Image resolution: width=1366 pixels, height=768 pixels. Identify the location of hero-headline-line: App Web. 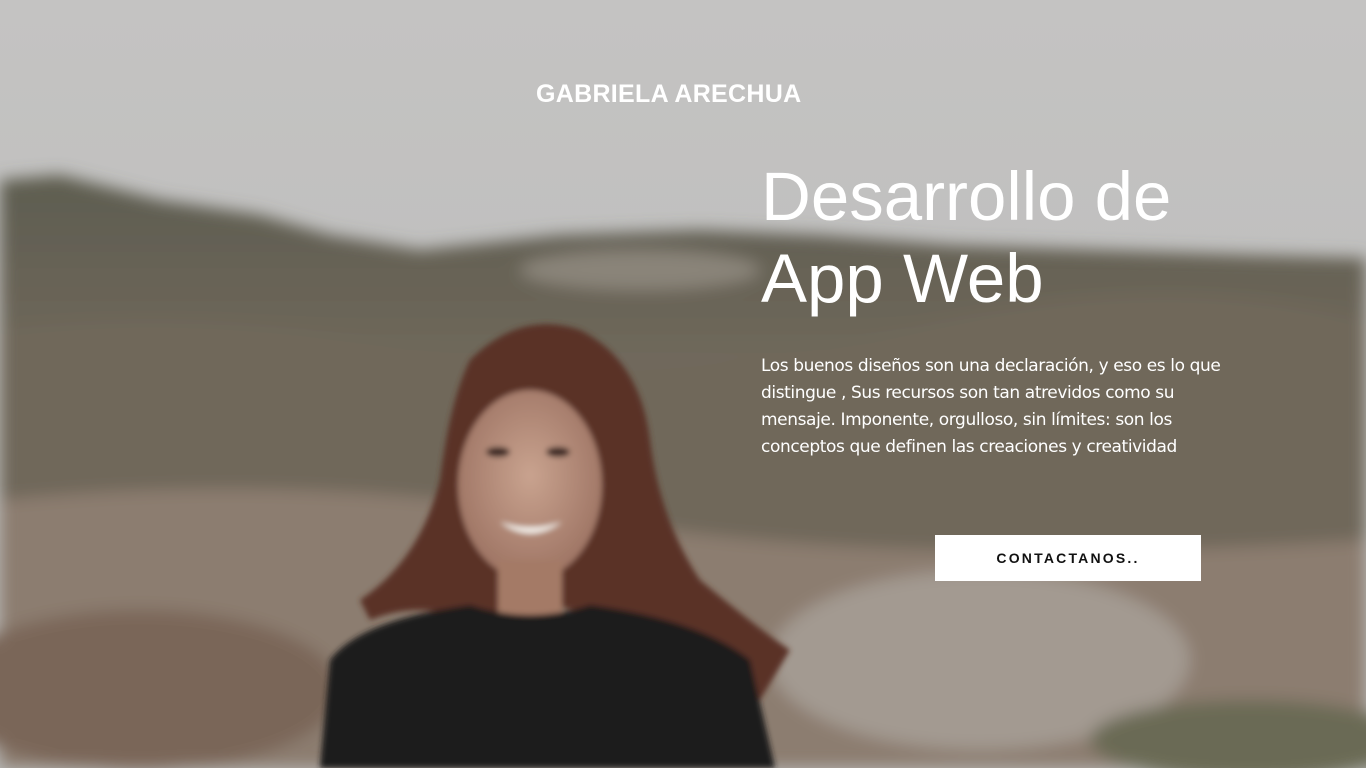
(902, 278).